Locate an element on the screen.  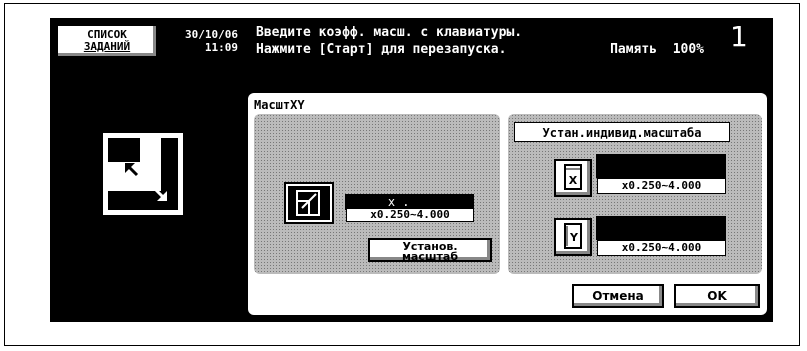
x-value-display is located at coordinates (661, 166).